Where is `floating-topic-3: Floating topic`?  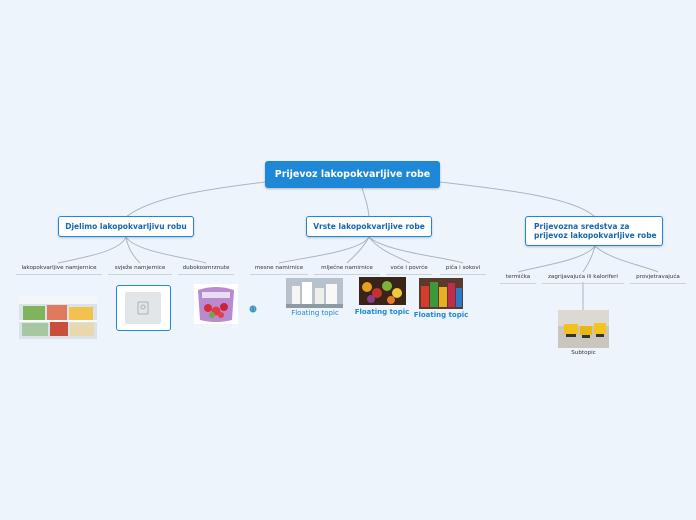 floating-topic-3: Floating topic is located at coordinates (441, 315).